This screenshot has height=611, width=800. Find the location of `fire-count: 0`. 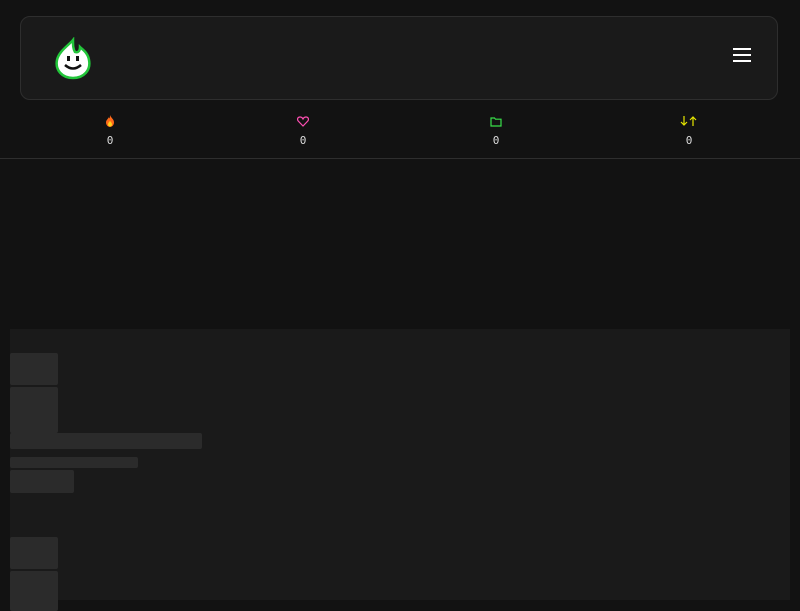

fire-count: 0 is located at coordinates (110, 140).